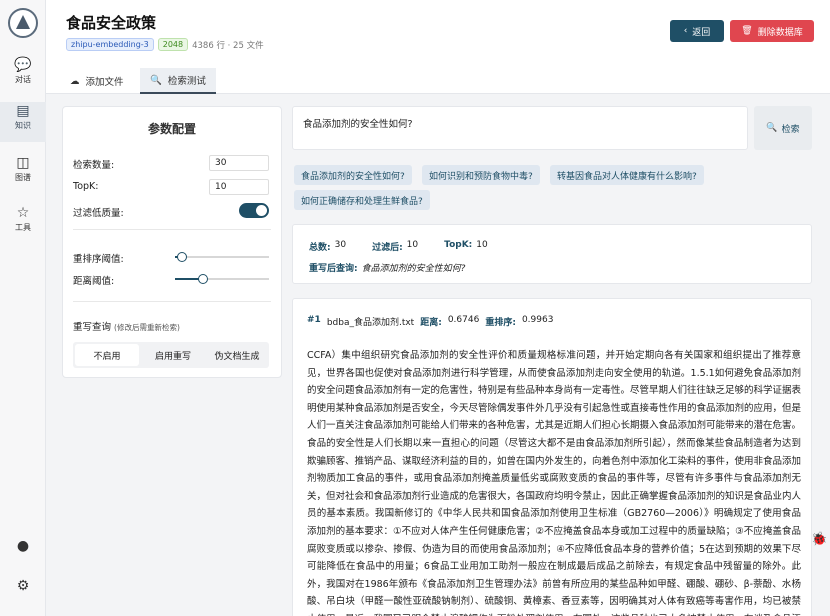 The width and height of the screenshot is (830, 616). Describe the element at coordinates (481, 175) in the screenshot. I see `suggestion-chip: 如何识别和预防食物中毒?` at that location.